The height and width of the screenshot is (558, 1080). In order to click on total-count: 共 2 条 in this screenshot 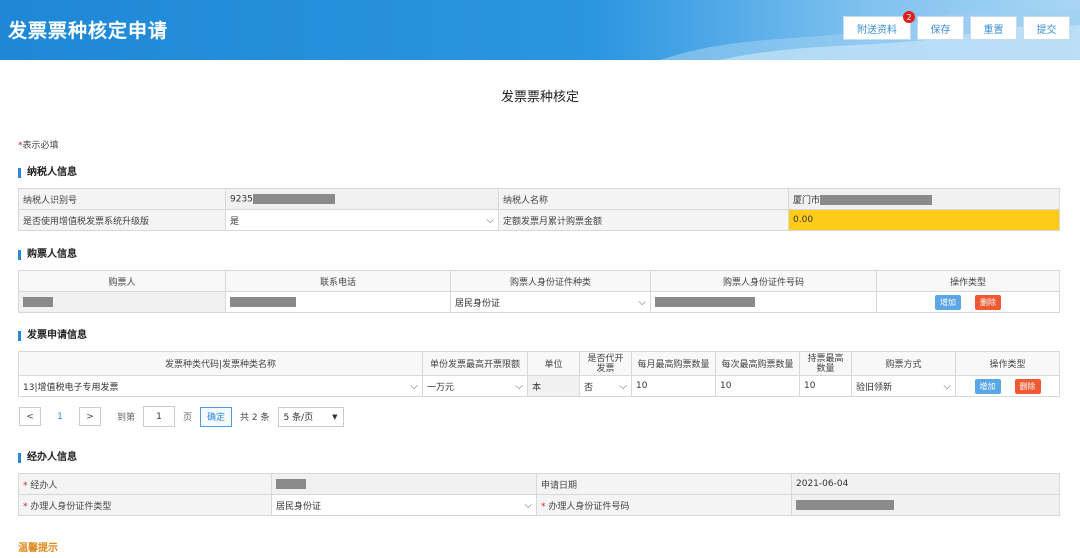, I will do `click(255, 418)`.